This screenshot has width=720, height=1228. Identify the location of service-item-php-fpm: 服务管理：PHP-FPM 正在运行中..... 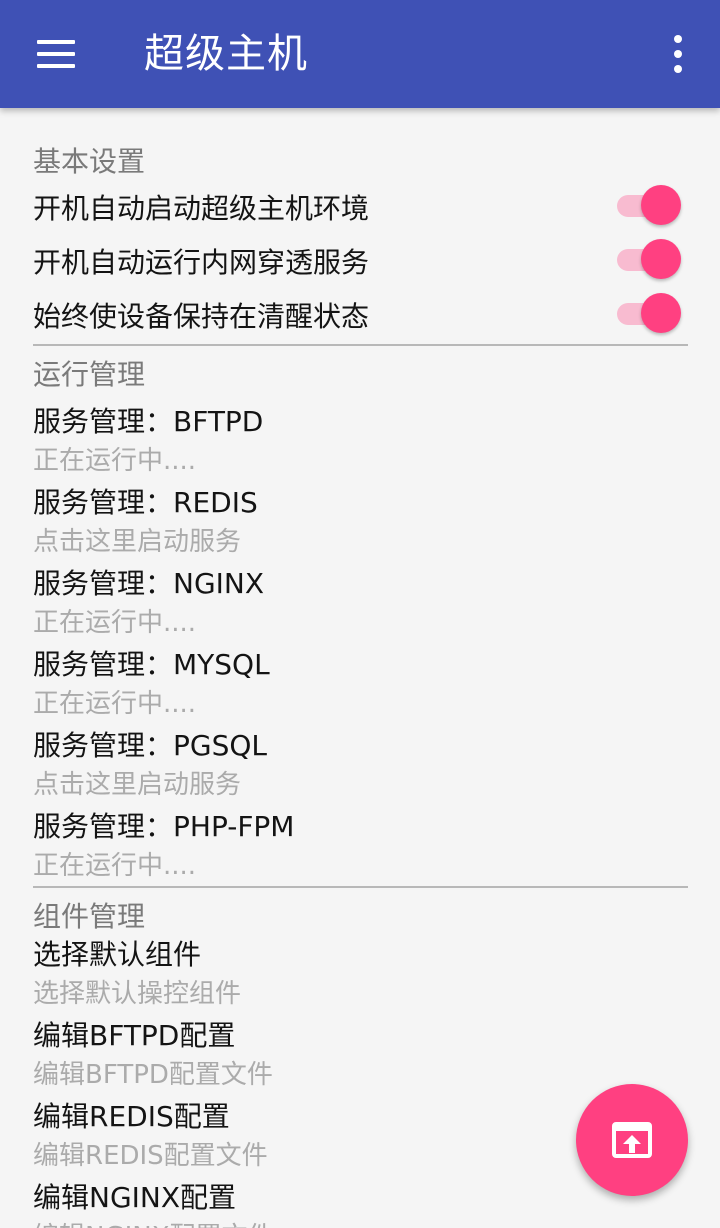
(360, 843).